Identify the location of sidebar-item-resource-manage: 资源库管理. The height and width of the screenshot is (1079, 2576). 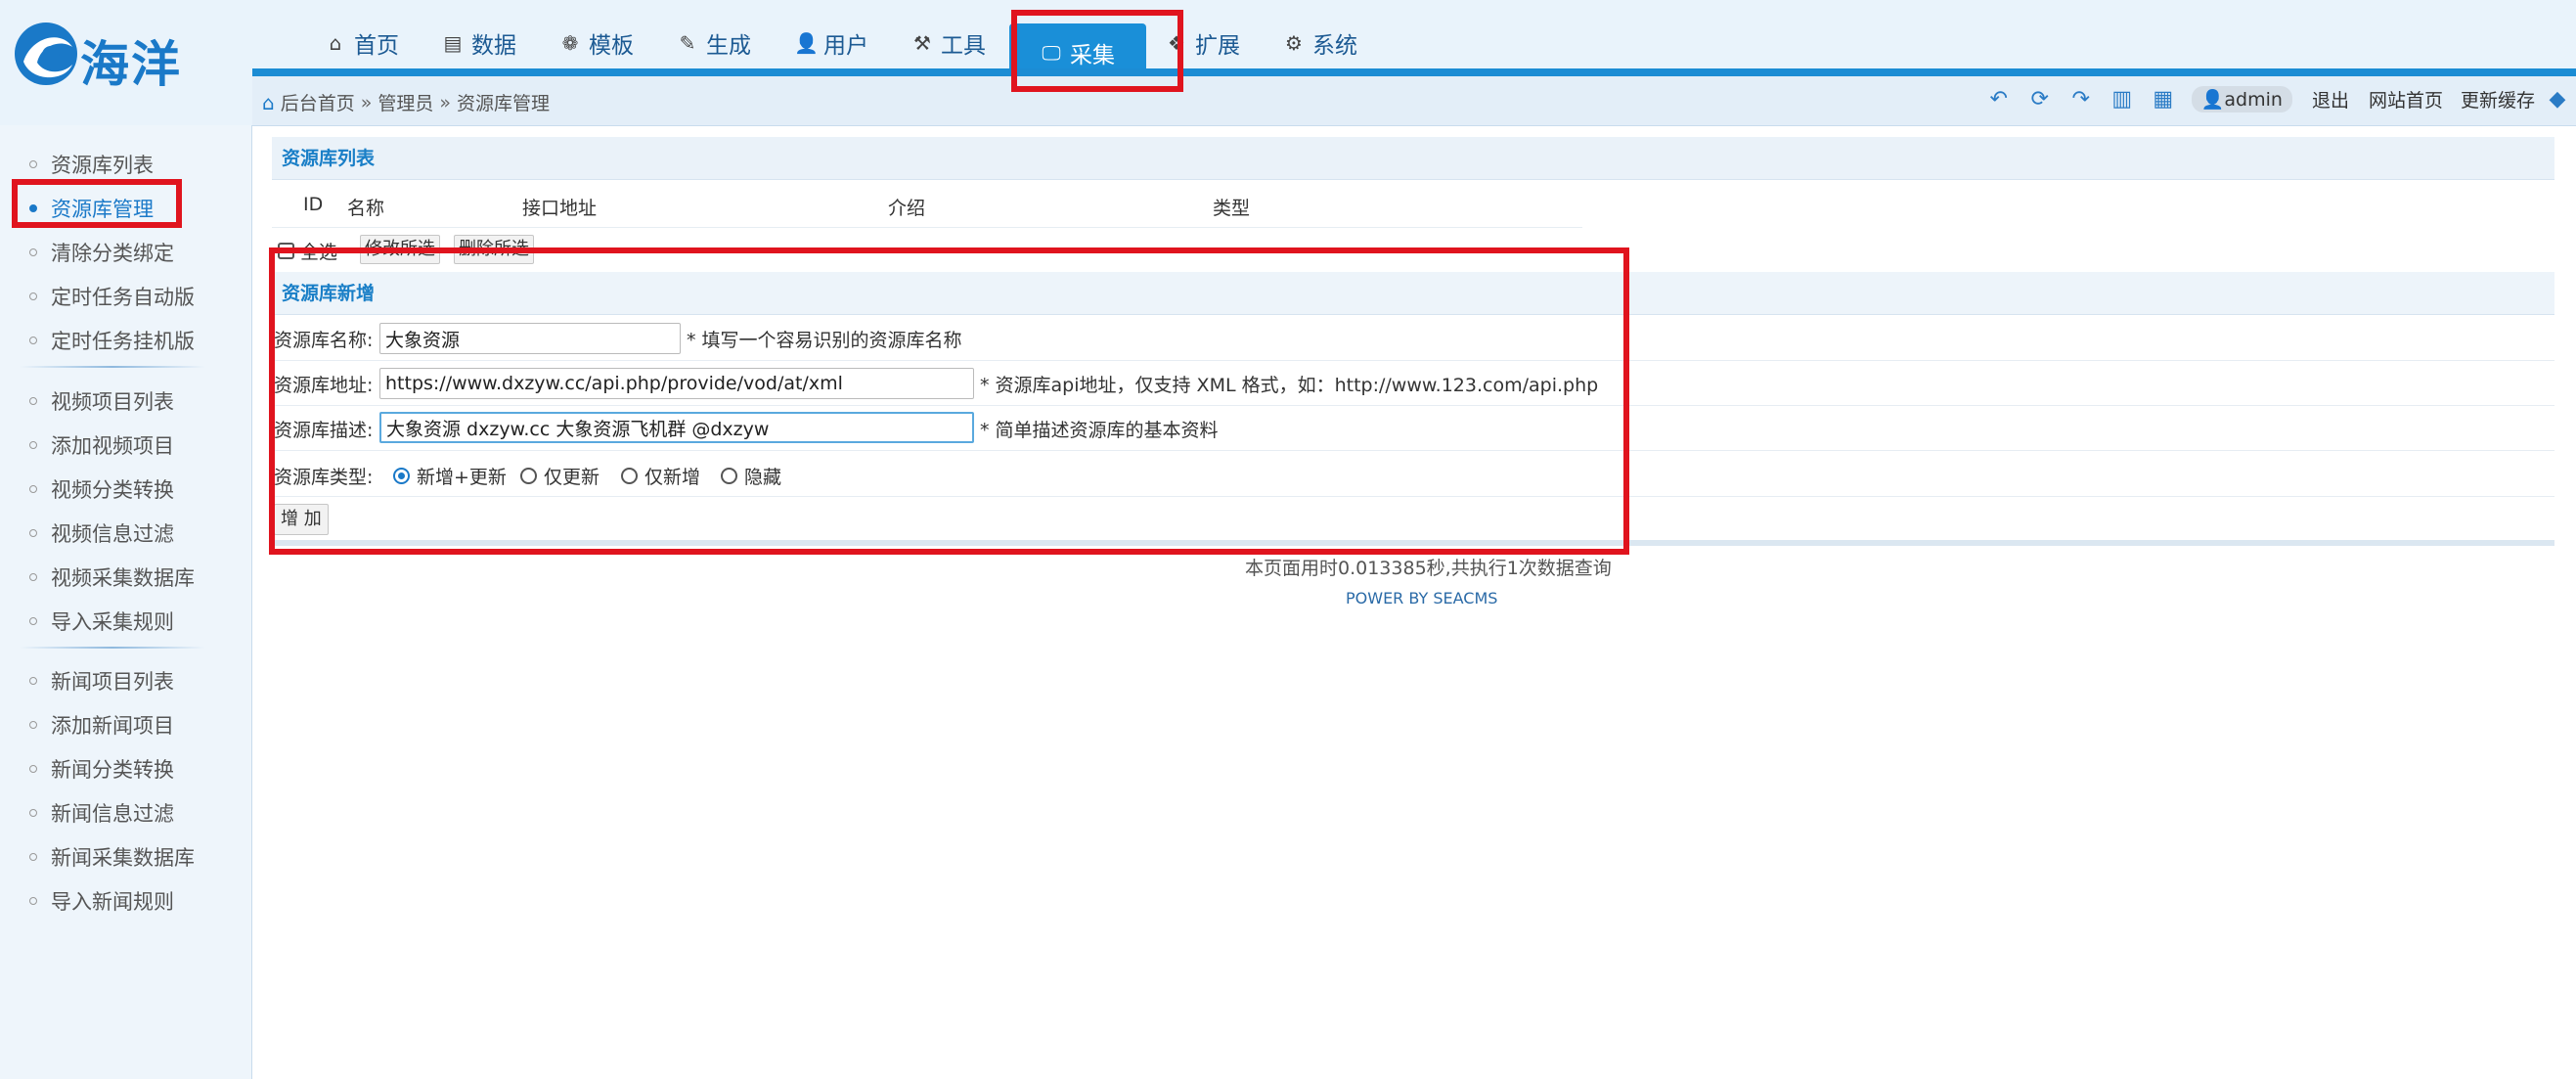
(91, 208).